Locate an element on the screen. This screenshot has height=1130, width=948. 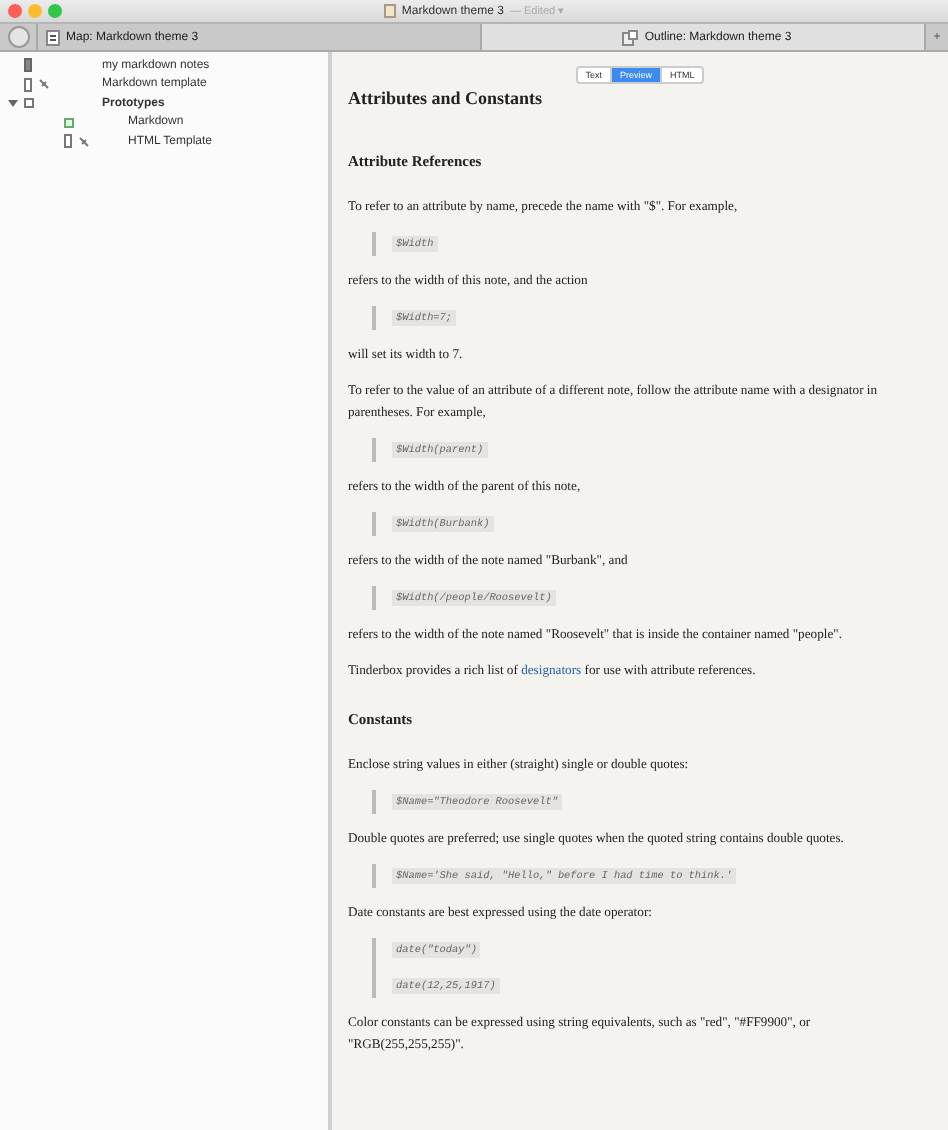
prototype-icon is located at coordinates (69, 122).